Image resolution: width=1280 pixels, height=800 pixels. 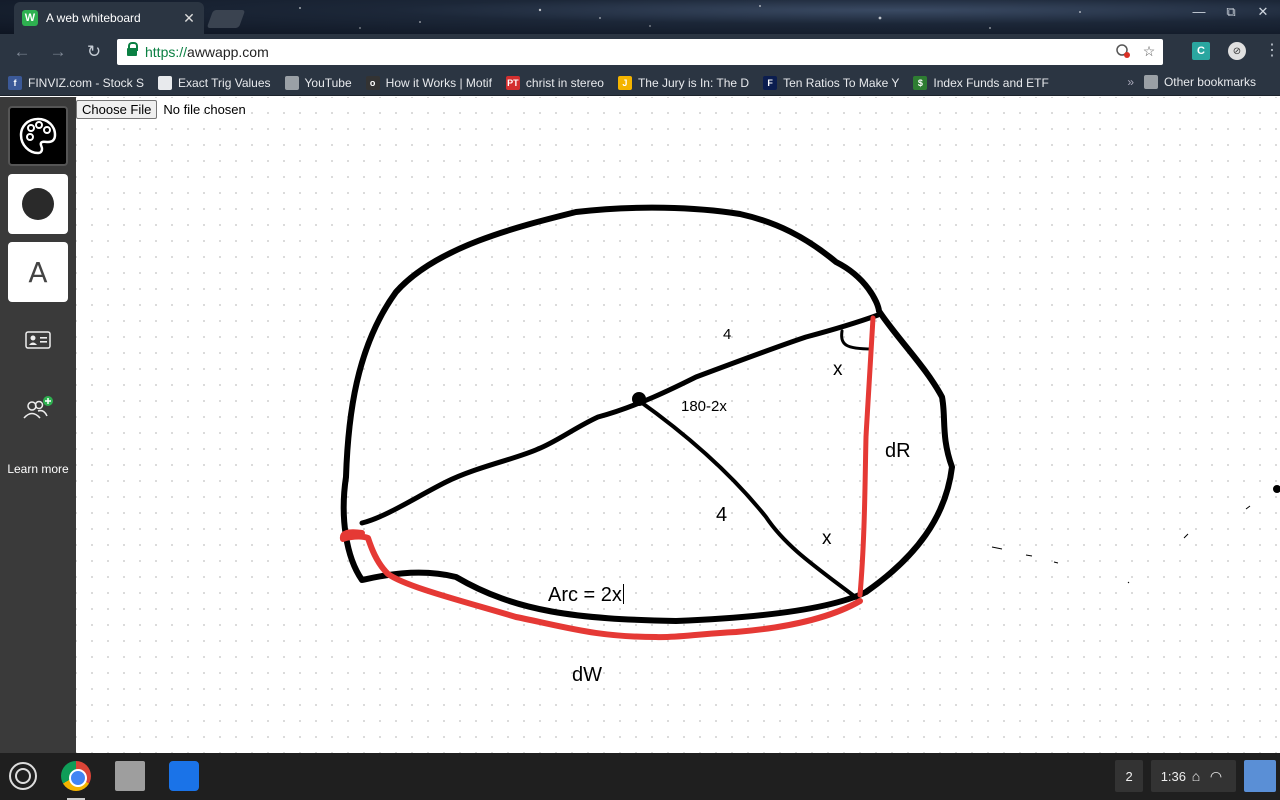 I want to click on maximize-icon: ⧉, so click(x=1231, y=12).